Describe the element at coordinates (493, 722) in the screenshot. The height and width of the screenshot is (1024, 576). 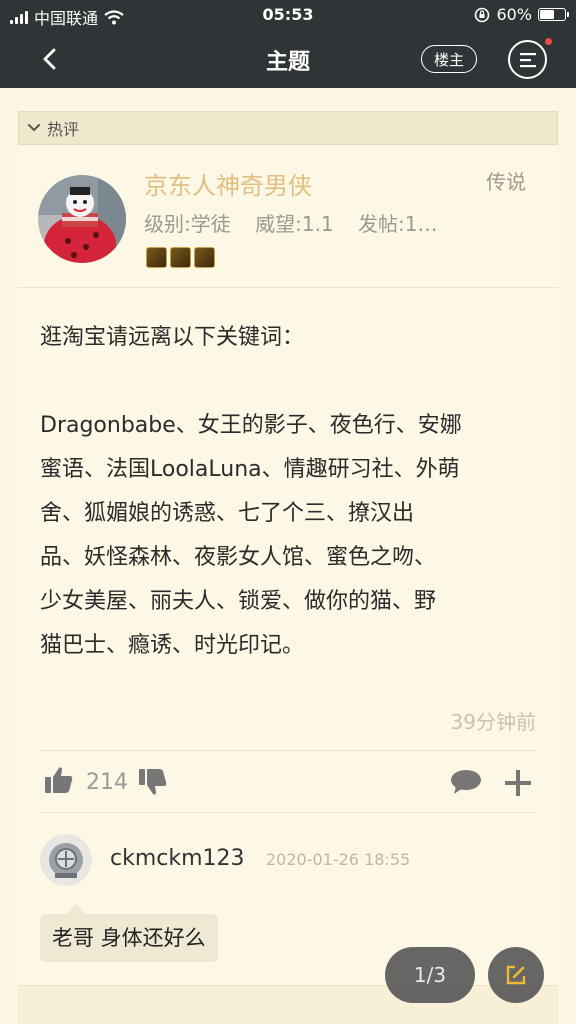
I see `post-timestamp: 39分钟前` at that location.